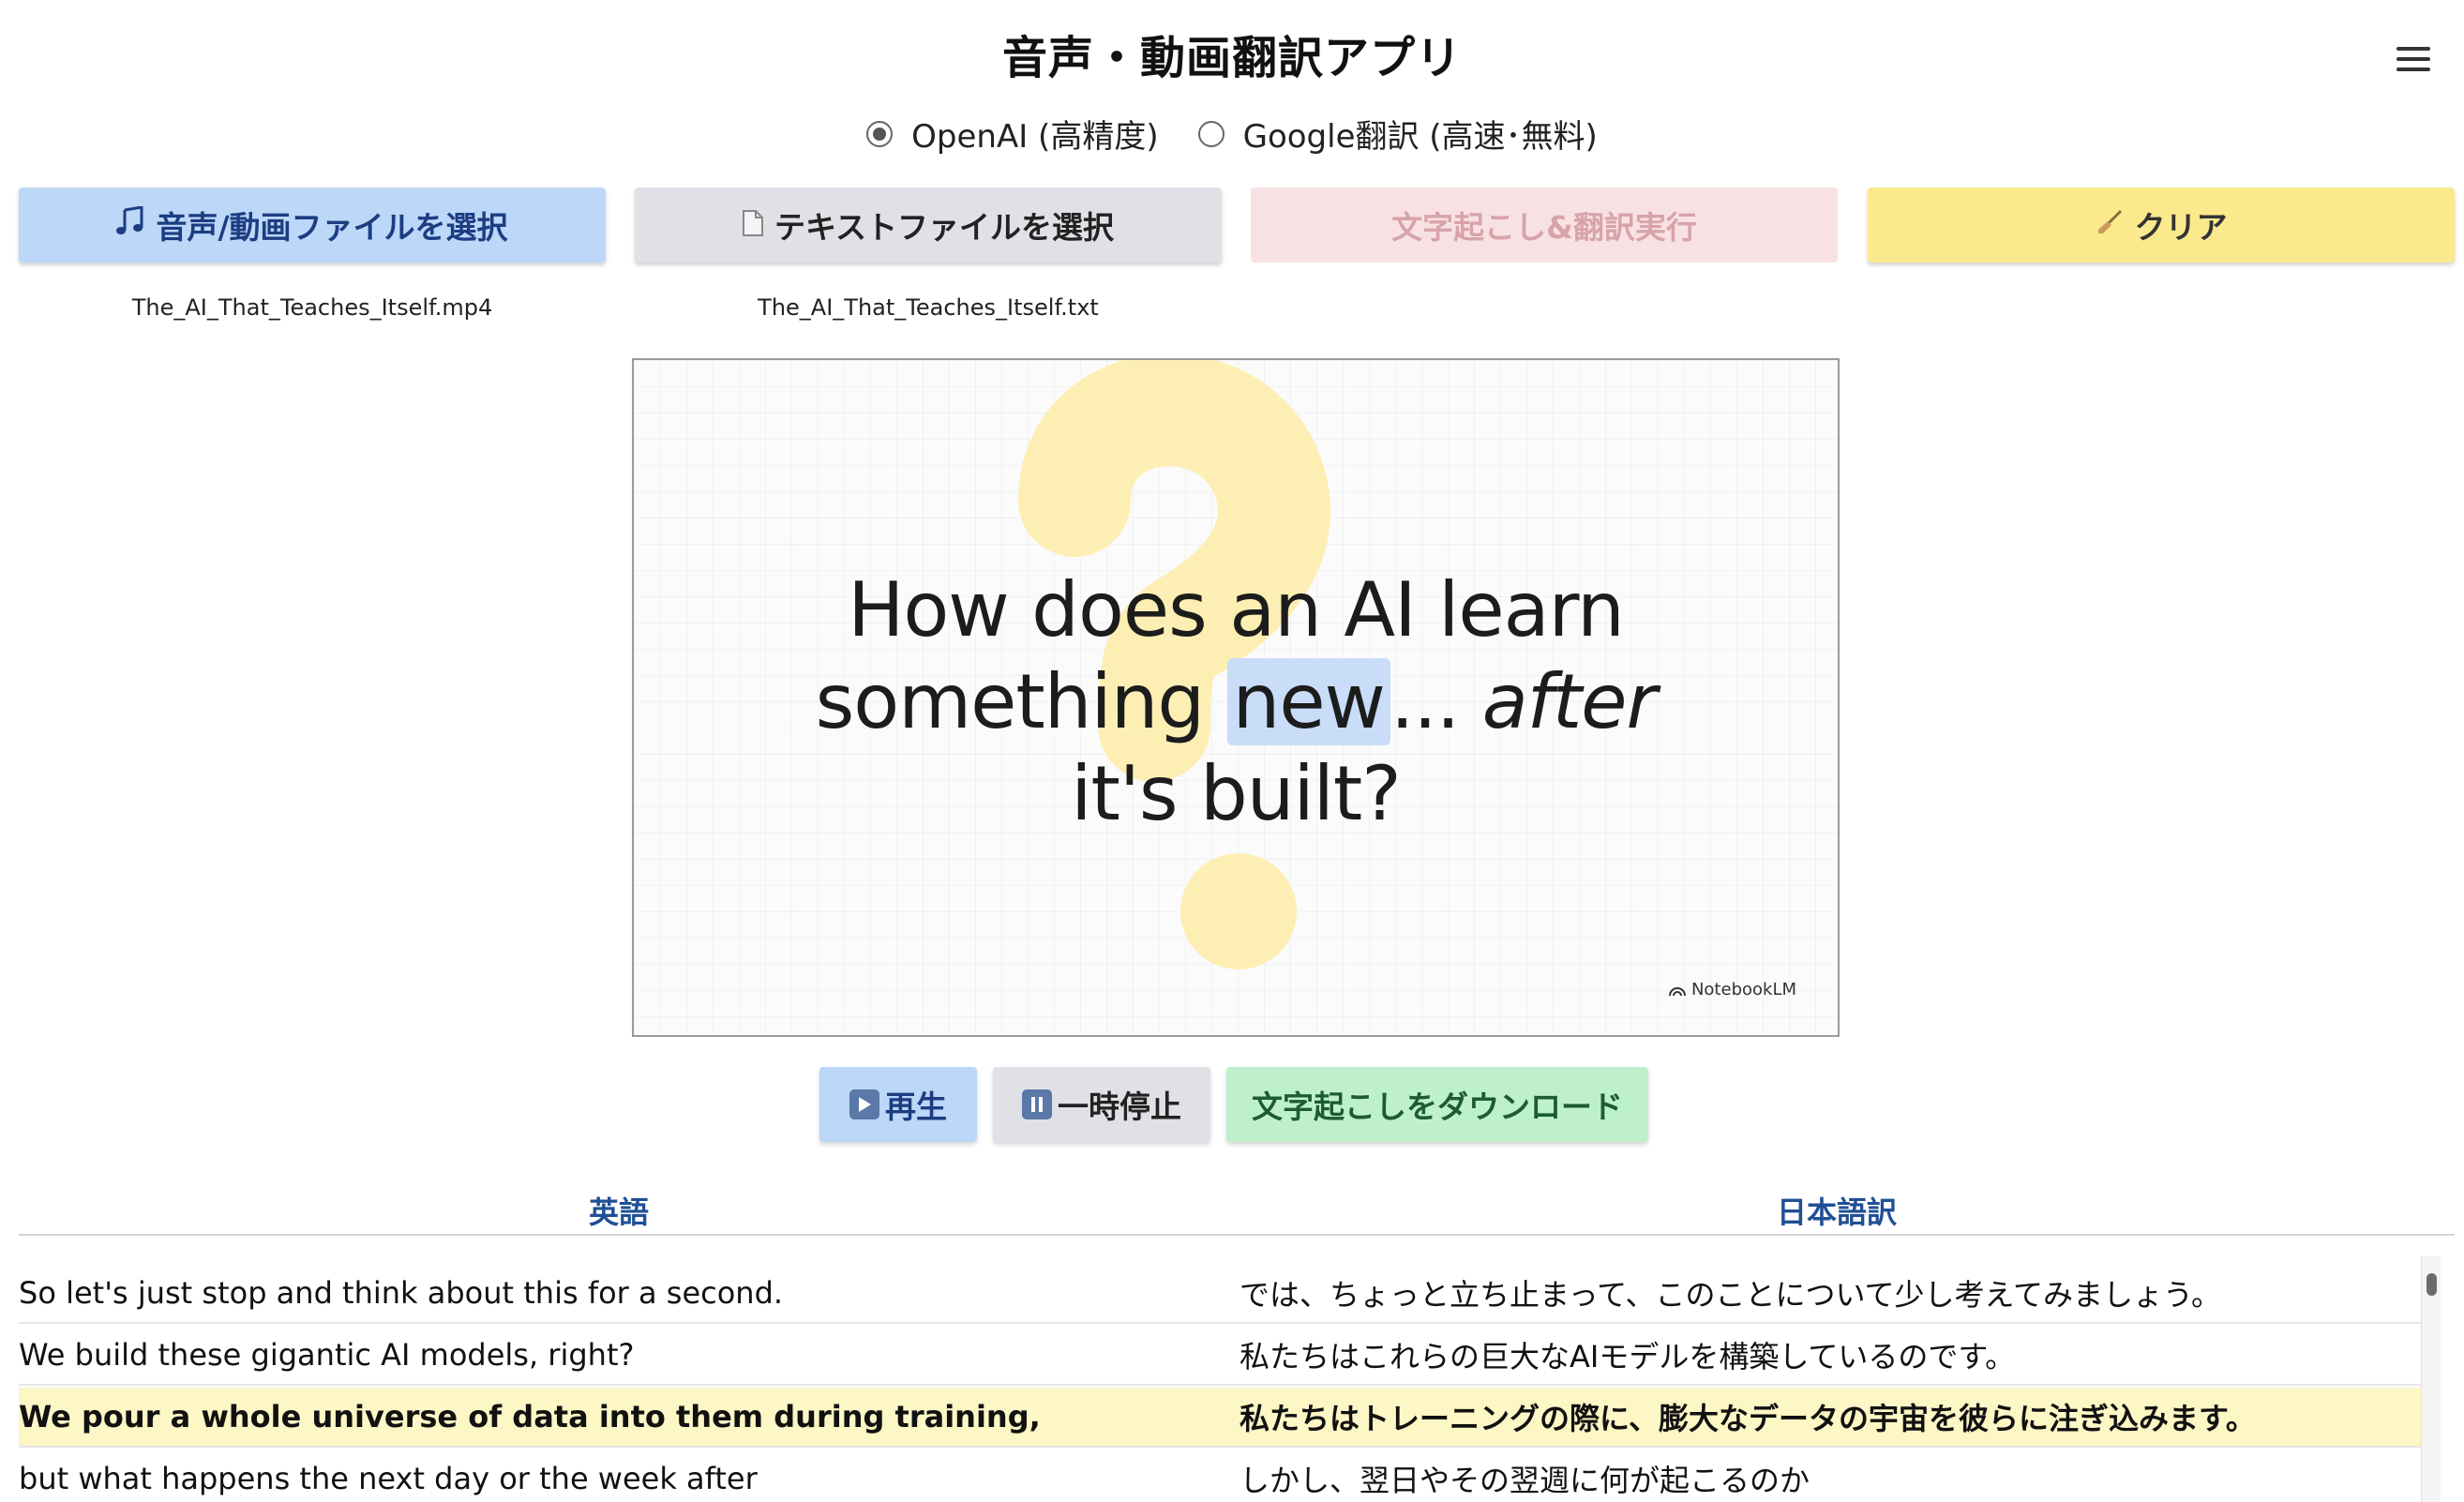  I want to click on pause-label: 一時停止, so click(1119, 1107).